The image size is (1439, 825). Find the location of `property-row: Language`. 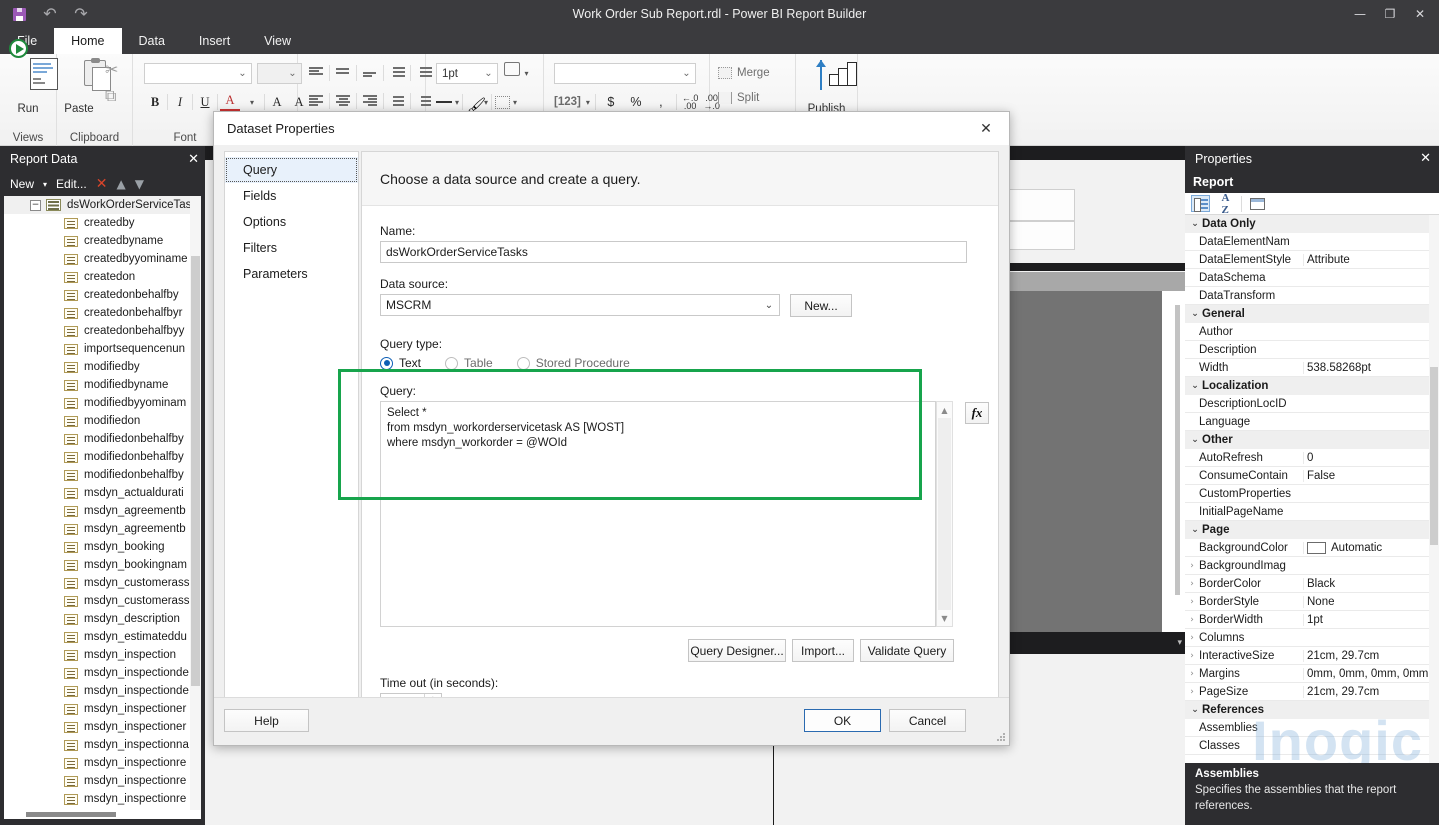

property-row: Language is located at coordinates (1312, 422).